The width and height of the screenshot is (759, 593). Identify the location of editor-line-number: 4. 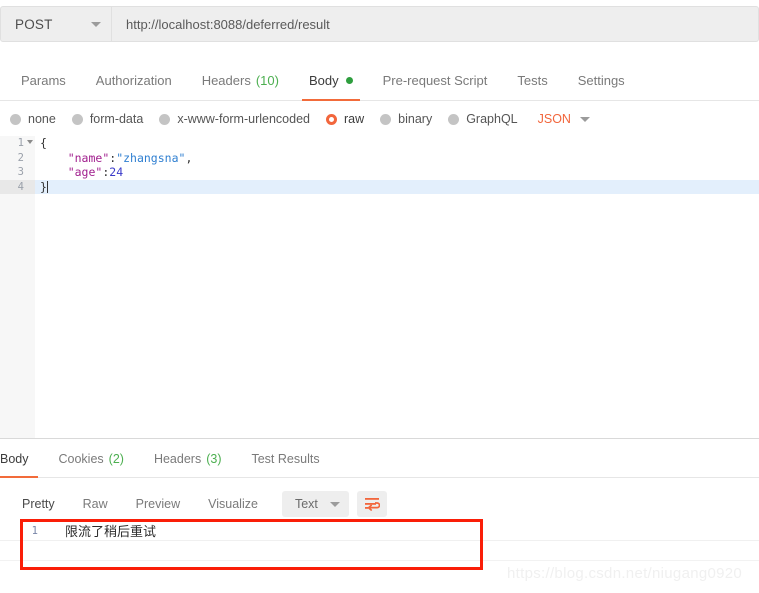
(17, 186).